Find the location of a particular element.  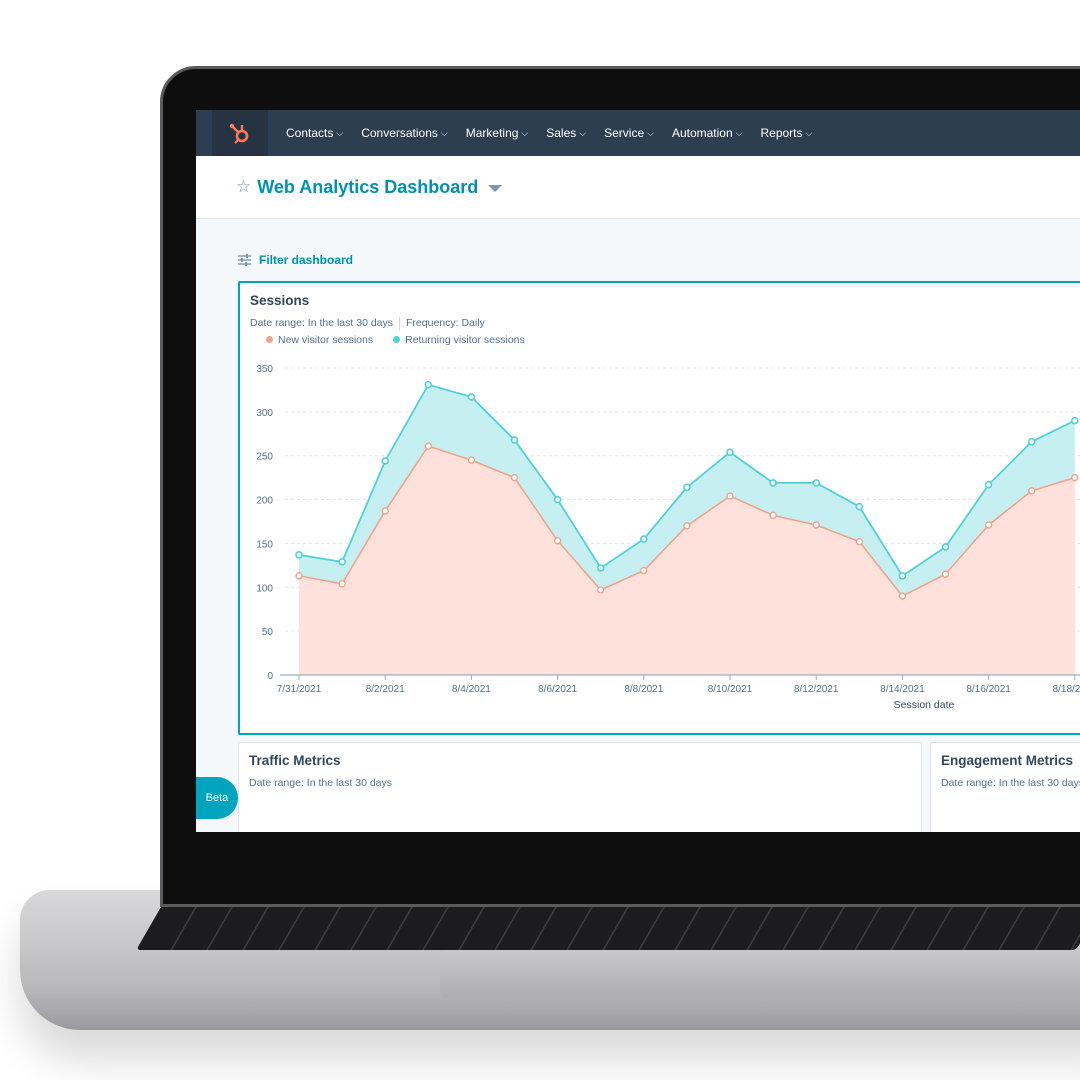

nav-label: Automation is located at coordinates (702, 133).